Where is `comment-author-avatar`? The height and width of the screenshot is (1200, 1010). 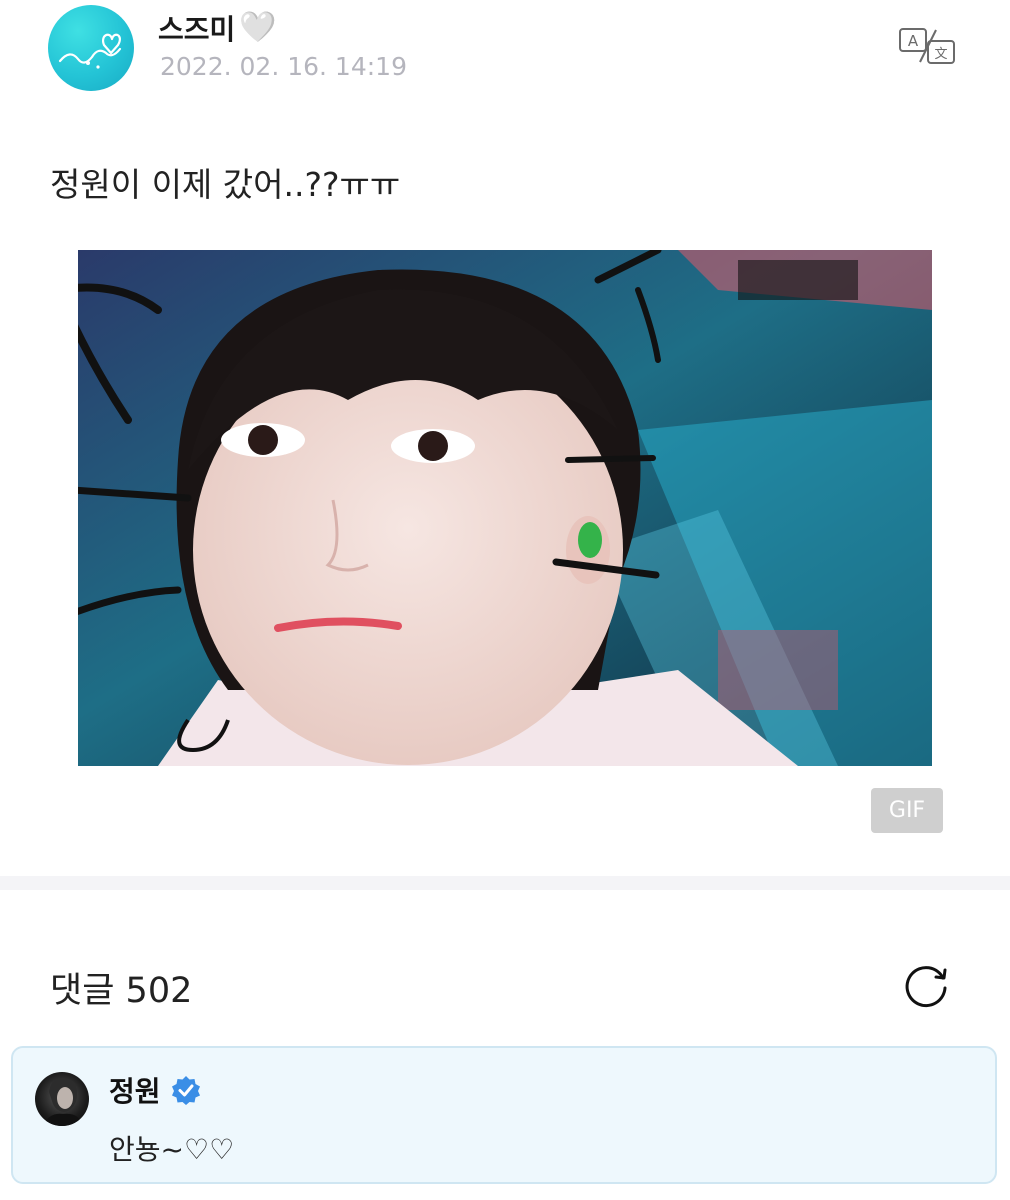
comment-author-avatar is located at coordinates (62, 1099).